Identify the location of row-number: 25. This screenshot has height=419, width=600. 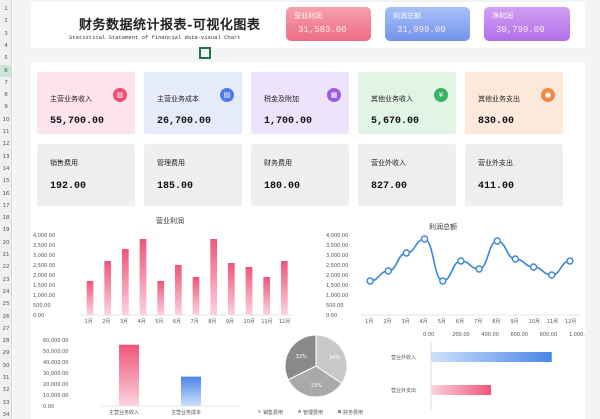
(6, 304).